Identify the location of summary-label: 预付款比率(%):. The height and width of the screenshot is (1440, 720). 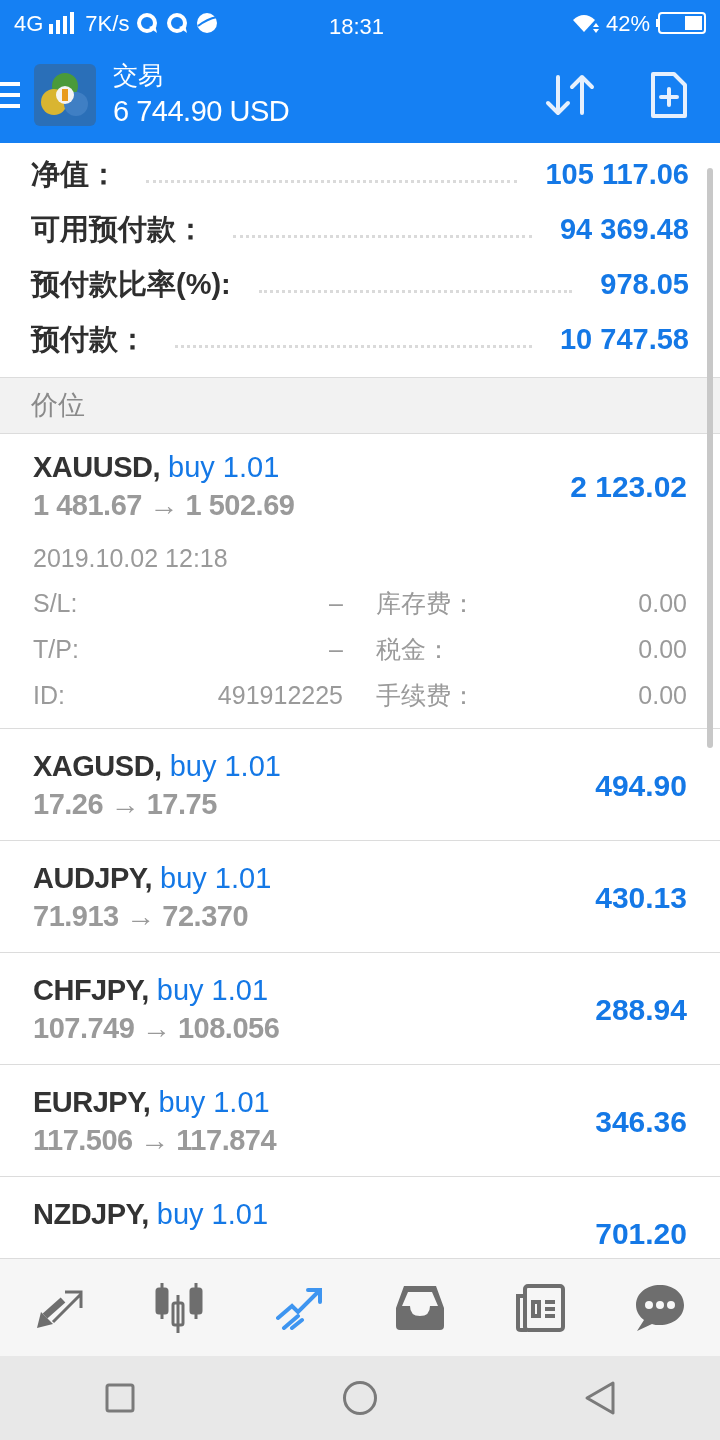
(131, 284).